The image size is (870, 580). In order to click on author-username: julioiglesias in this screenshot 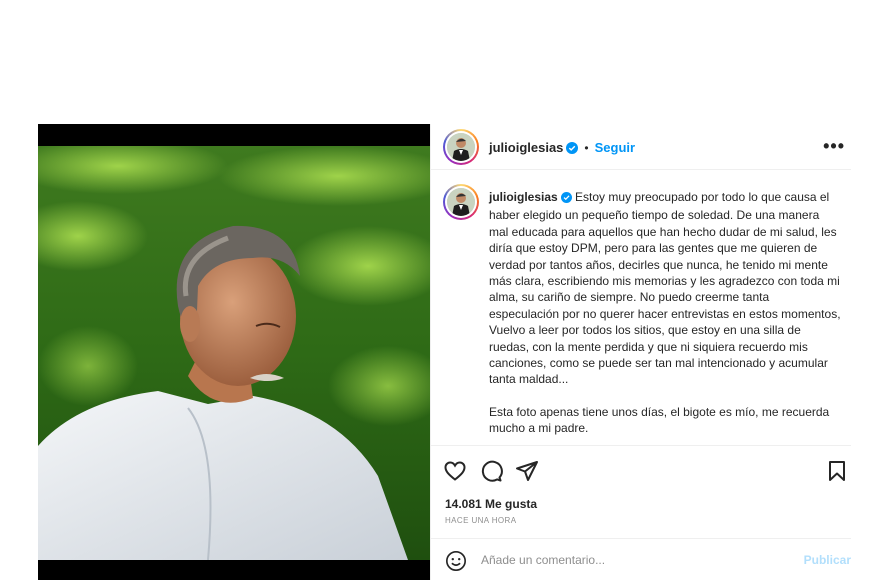, I will do `click(526, 147)`.